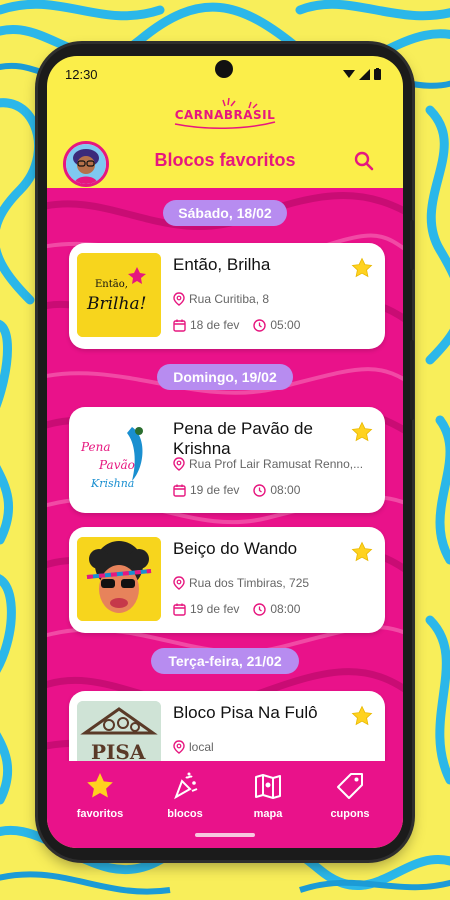 The image size is (450, 900). I want to click on status-bar: 12:30, so click(225, 74).